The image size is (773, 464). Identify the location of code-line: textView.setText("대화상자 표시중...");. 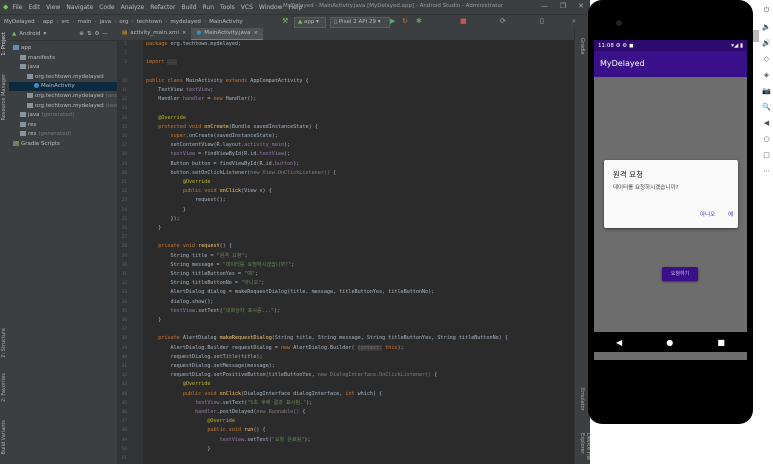
(213, 311).